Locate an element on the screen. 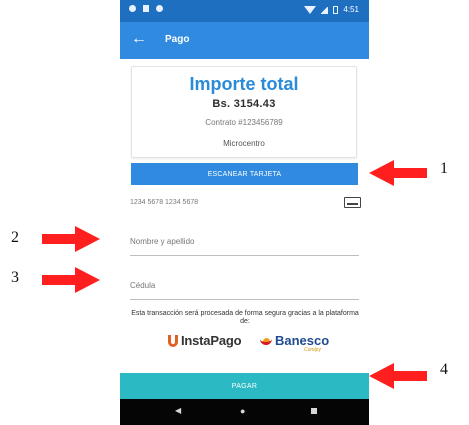 Image resolution: width=469 pixels, height=425 pixels. arrow-left-icon: ← is located at coordinates (139, 39).